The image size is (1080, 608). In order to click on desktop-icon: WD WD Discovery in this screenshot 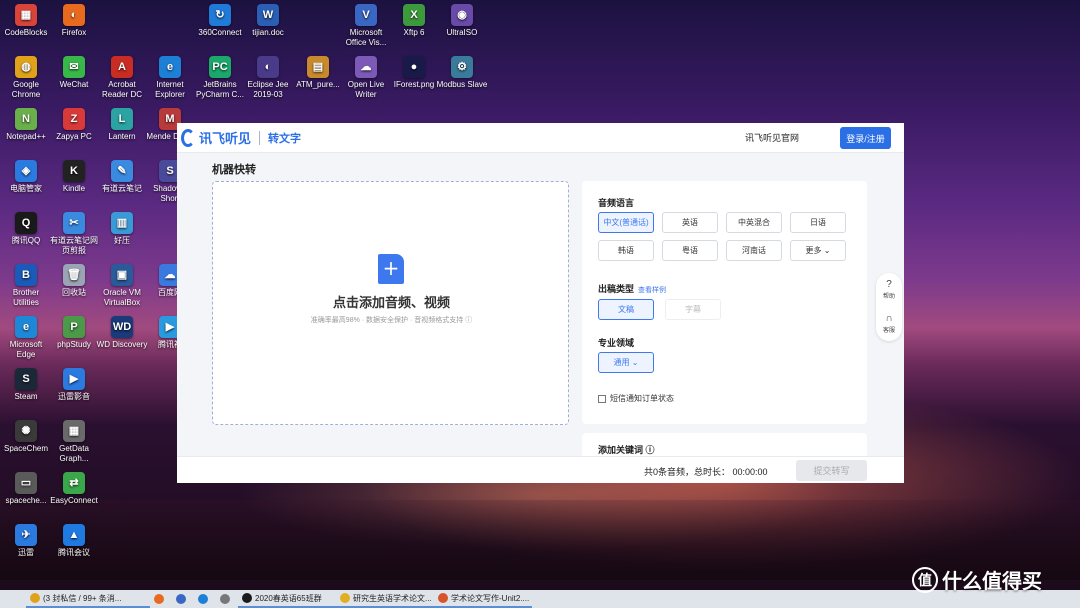, I will do `click(122, 333)`.